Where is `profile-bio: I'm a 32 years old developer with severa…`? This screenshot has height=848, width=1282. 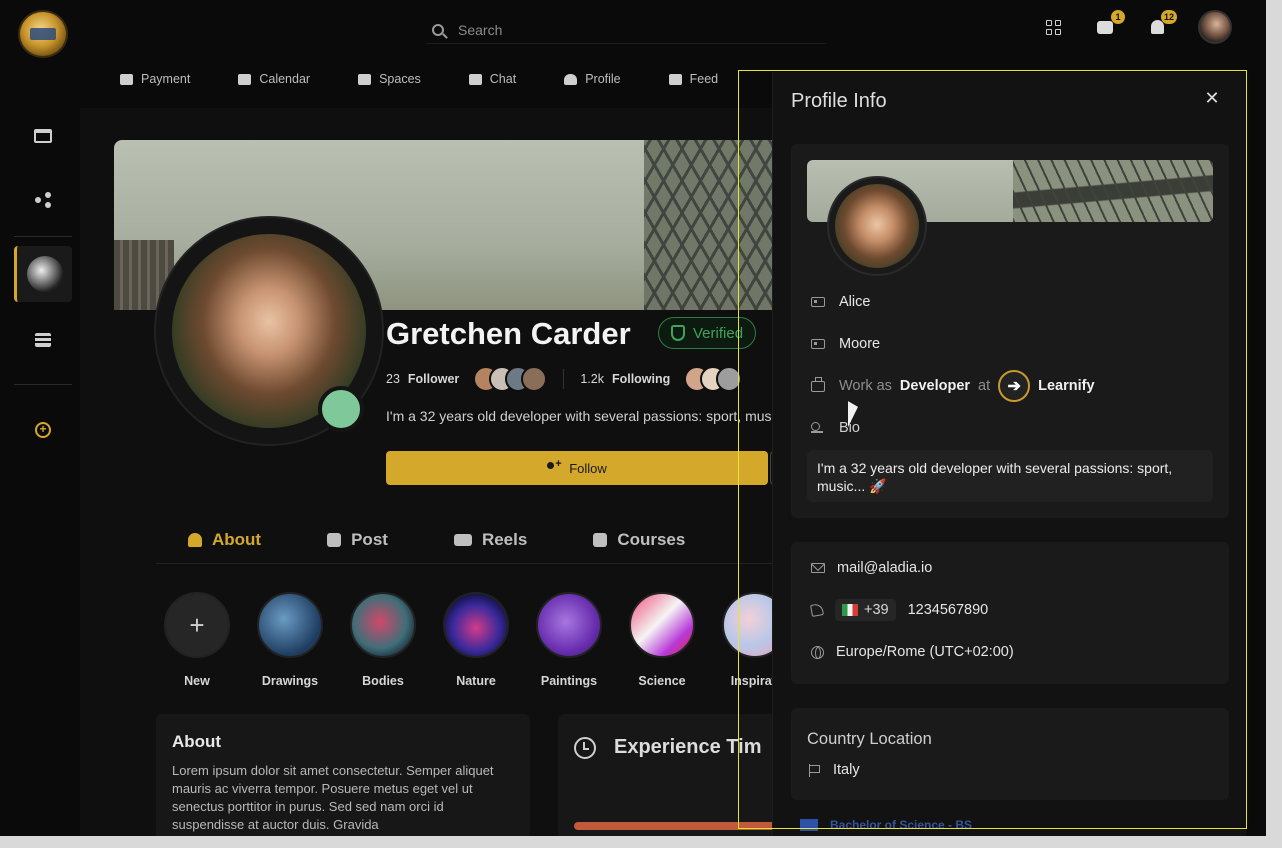
profile-bio: I'm a 32 years old developer with severa… is located at coordinates (590, 416).